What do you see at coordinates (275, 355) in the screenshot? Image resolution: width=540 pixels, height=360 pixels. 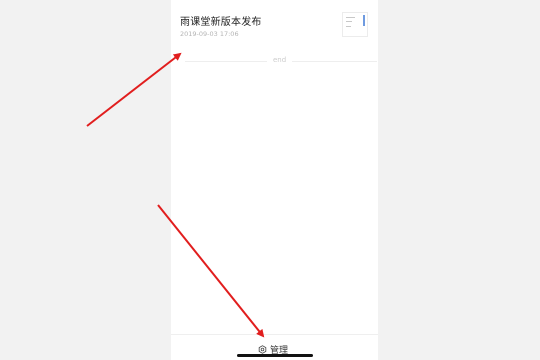 I see `home-indicator` at bounding box center [275, 355].